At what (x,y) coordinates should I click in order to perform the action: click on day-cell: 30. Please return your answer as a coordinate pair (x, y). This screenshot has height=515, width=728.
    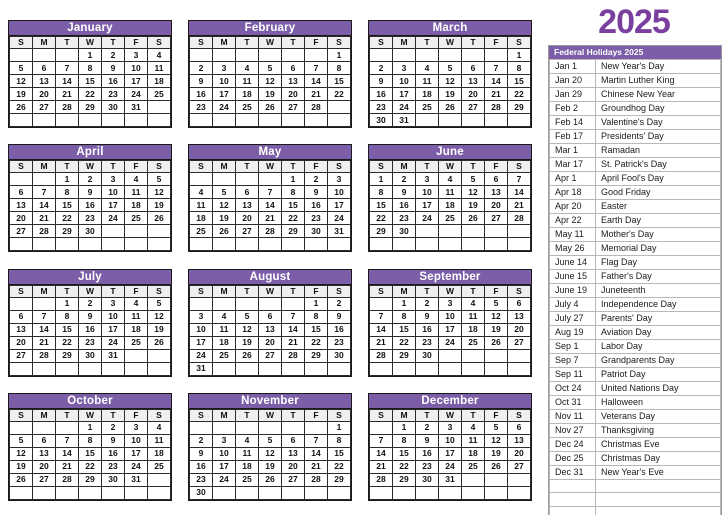
    Looking at the image, I should click on (427, 355).